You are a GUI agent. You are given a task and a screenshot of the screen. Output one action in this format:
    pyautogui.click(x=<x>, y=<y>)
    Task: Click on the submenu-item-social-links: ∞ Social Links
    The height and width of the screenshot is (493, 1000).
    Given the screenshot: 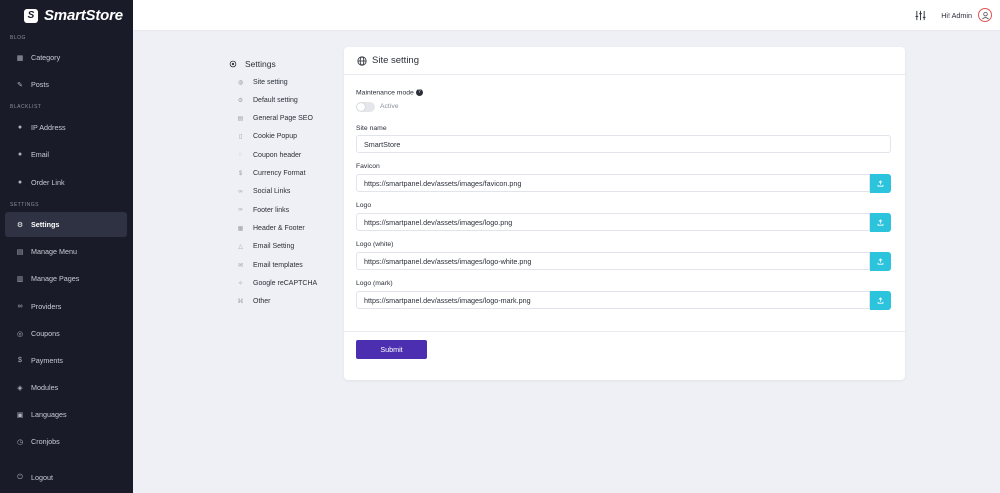 What is the action you would take?
    pyautogui.click(x=263, y=192)
    